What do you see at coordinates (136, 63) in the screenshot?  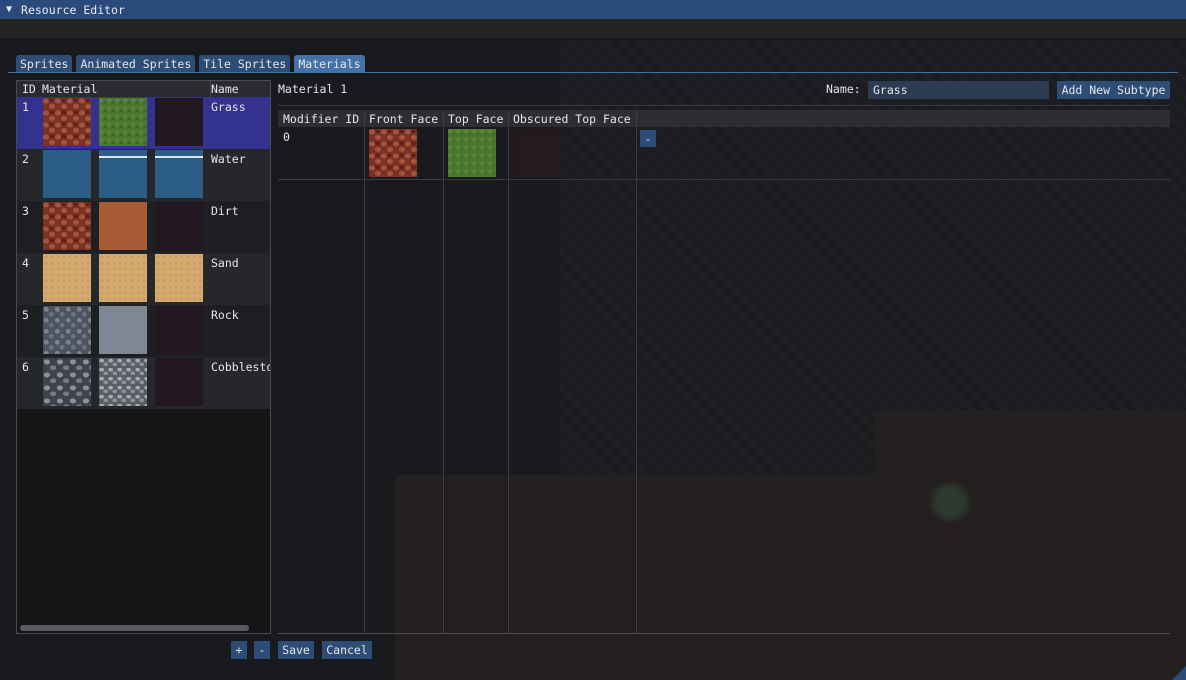 I see `tab-animated-sprites: Animated Sprites` at bounding box center [136, 63].